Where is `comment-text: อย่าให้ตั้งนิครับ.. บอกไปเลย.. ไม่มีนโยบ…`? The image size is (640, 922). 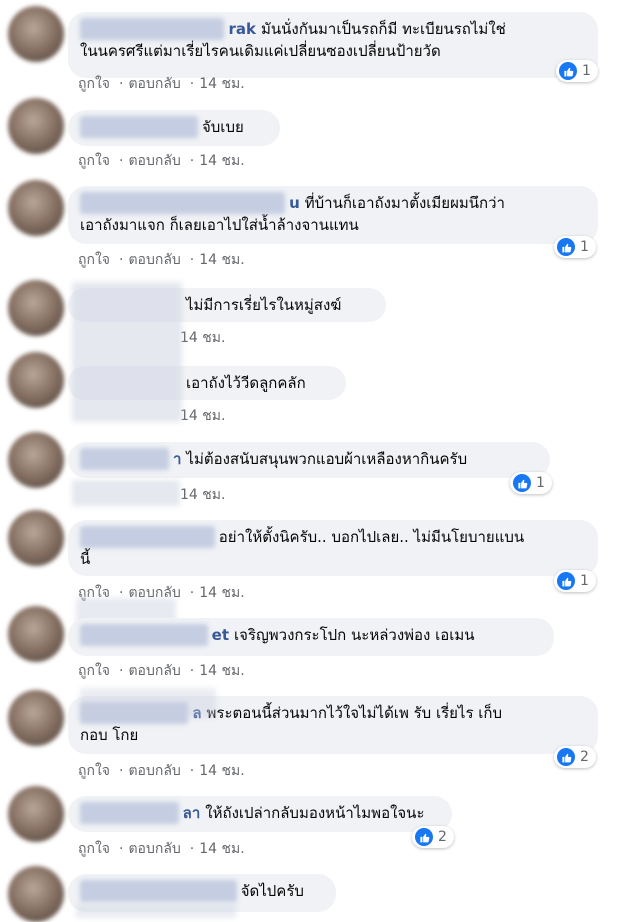
comment-text: อย่าให้ตั้งนิครับ.. บอกไปเลย.. ไม่มีนโยบ… is located at coordinates (371, 537).